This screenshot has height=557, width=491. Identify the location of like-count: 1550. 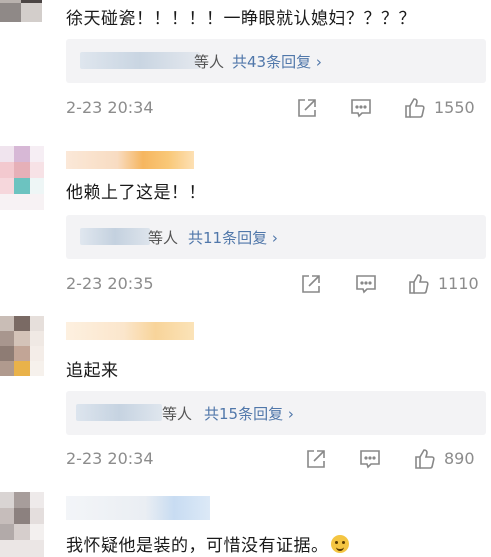
(454, 107).